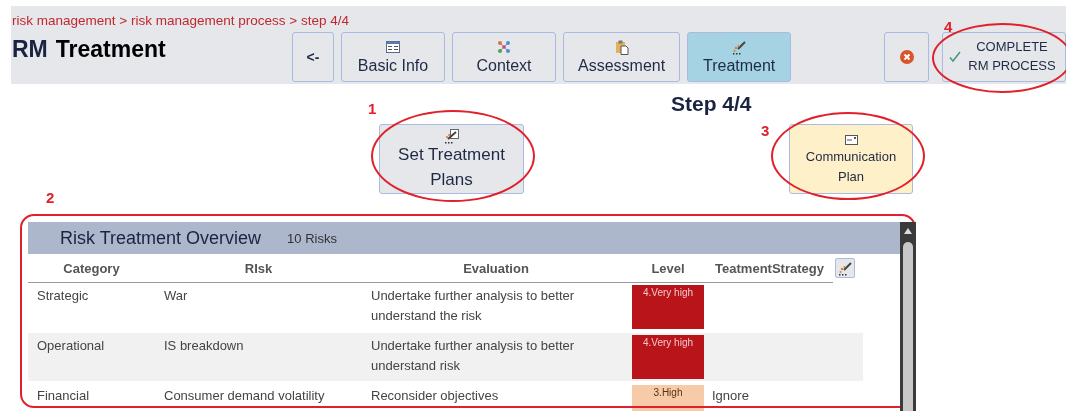 This screenshot has width=1066, height=411. Describe the element at coordinates (63, 396) in the screenshot. I see `table-cell-text: Financial` at that location.